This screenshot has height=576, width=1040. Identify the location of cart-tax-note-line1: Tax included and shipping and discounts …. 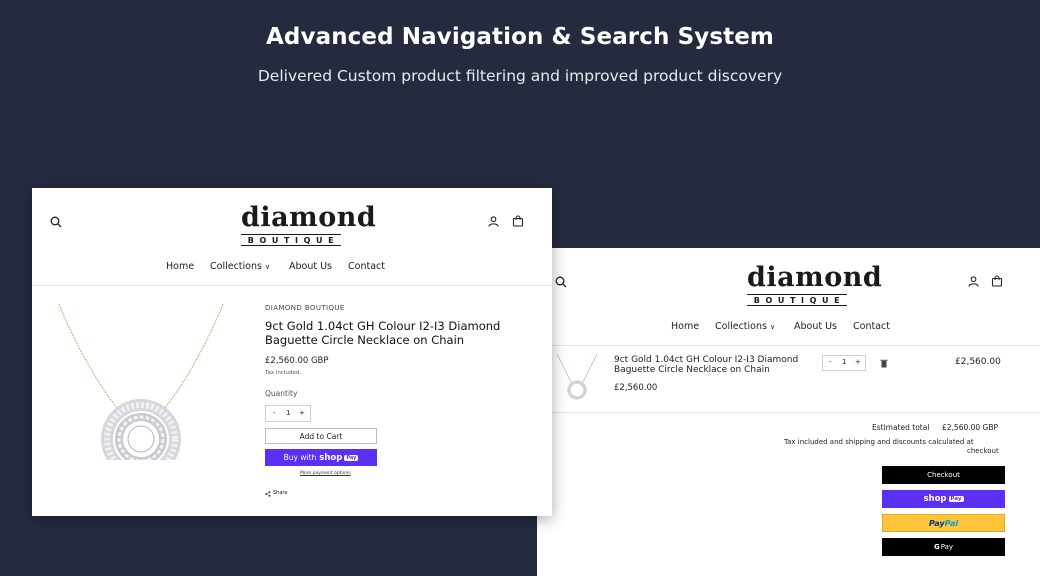
(879, 442).